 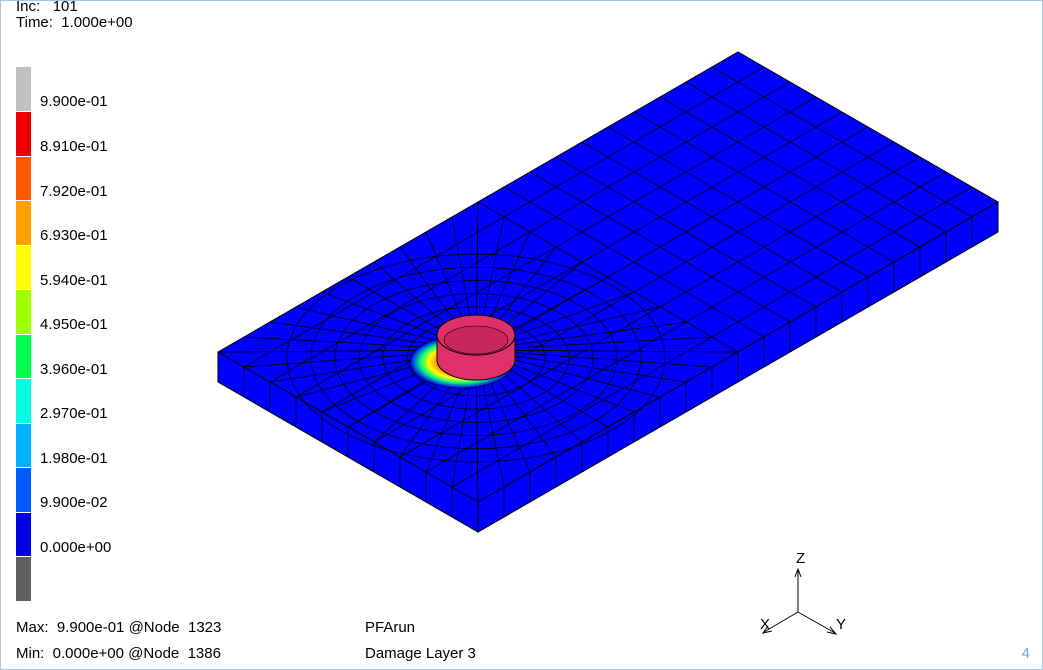 What do you see at coordinates (841, 624) in the screenshot?
I see `y-axis-label: Y` at bounding box center [841, 624].